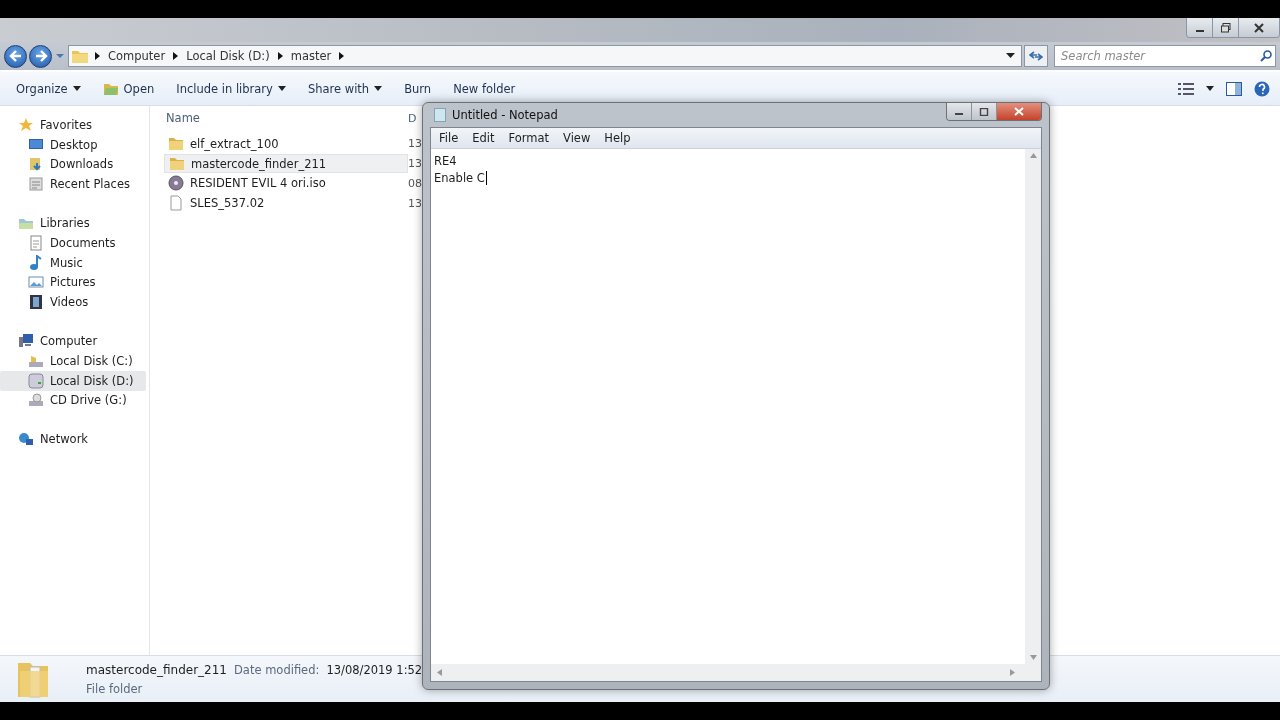  Describe the element at coordinates (483, 138) in the screenshot. I see `menu-item: Edit` at that location.